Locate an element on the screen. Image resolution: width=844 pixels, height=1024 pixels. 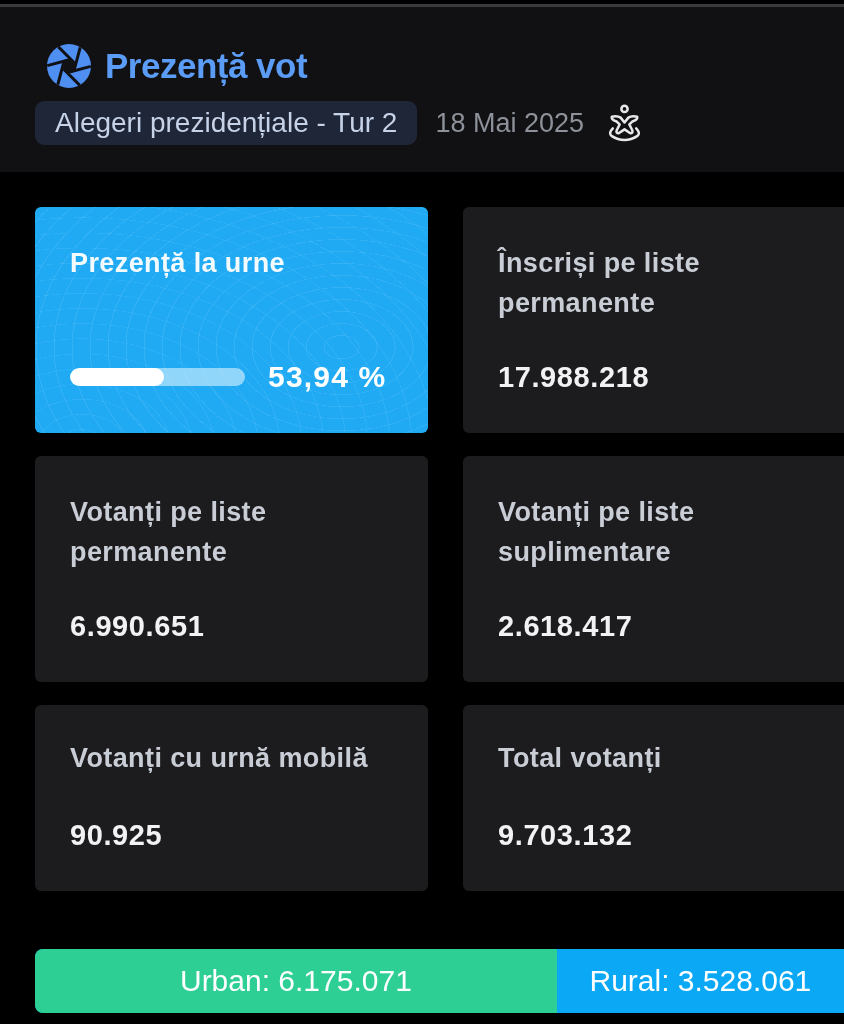
urban-segment: Urban: 6.175.071 is located at coordinates (296, 981).